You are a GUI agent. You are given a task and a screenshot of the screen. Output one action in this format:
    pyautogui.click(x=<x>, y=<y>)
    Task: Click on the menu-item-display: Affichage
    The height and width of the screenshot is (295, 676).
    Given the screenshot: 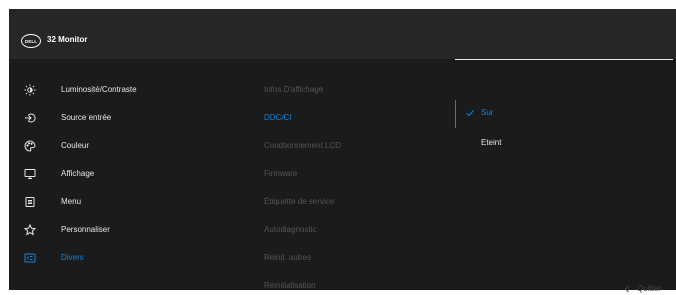 What is the action you would take?
    pyautogui.click(x=58, y=174)
    